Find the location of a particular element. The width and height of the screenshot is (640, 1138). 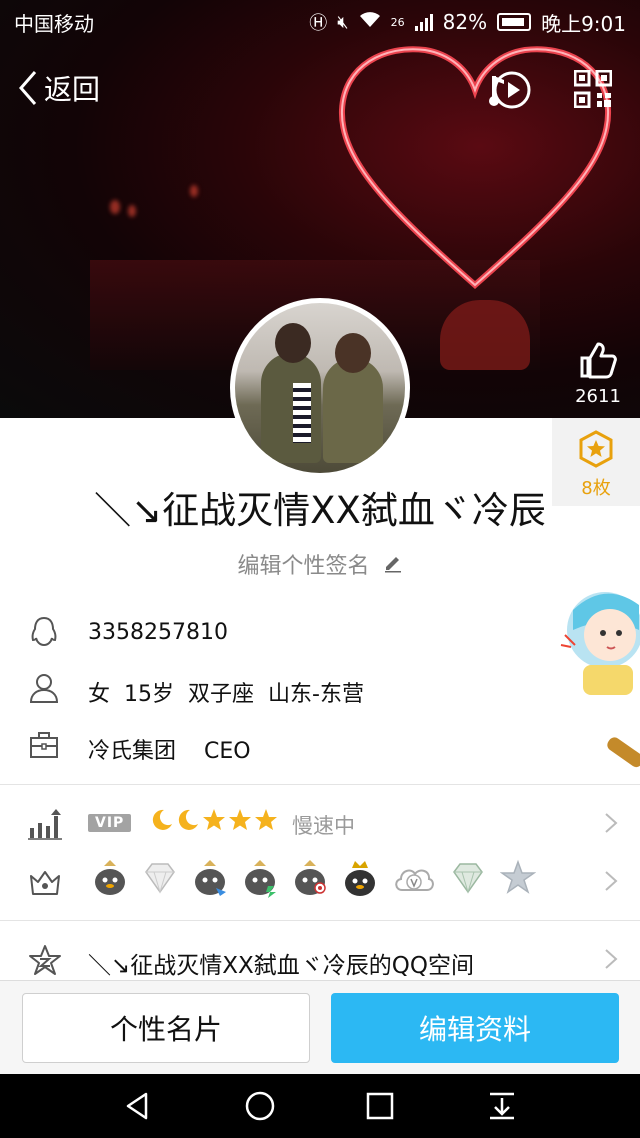

zodiac: 双子座 is located at coordinates (221, 694).